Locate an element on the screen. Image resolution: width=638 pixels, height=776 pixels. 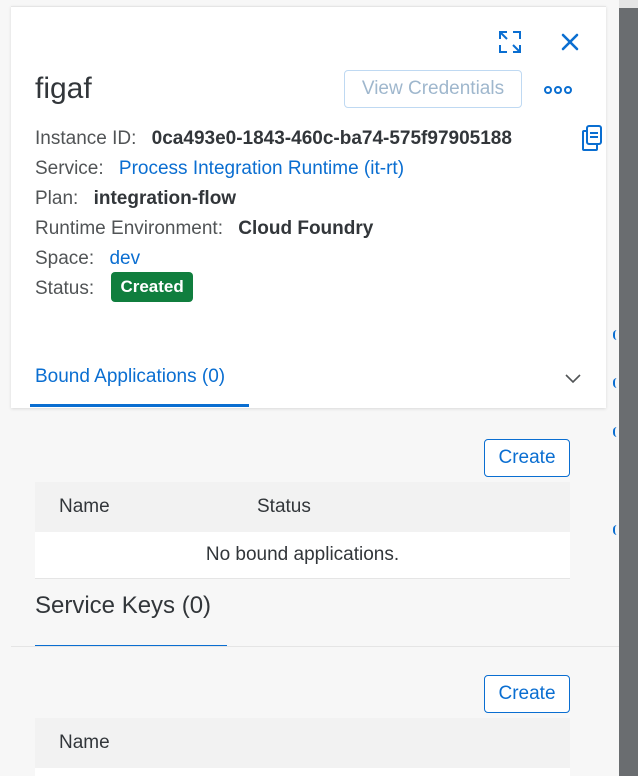
panel-border is located at coordinates (308, 6).